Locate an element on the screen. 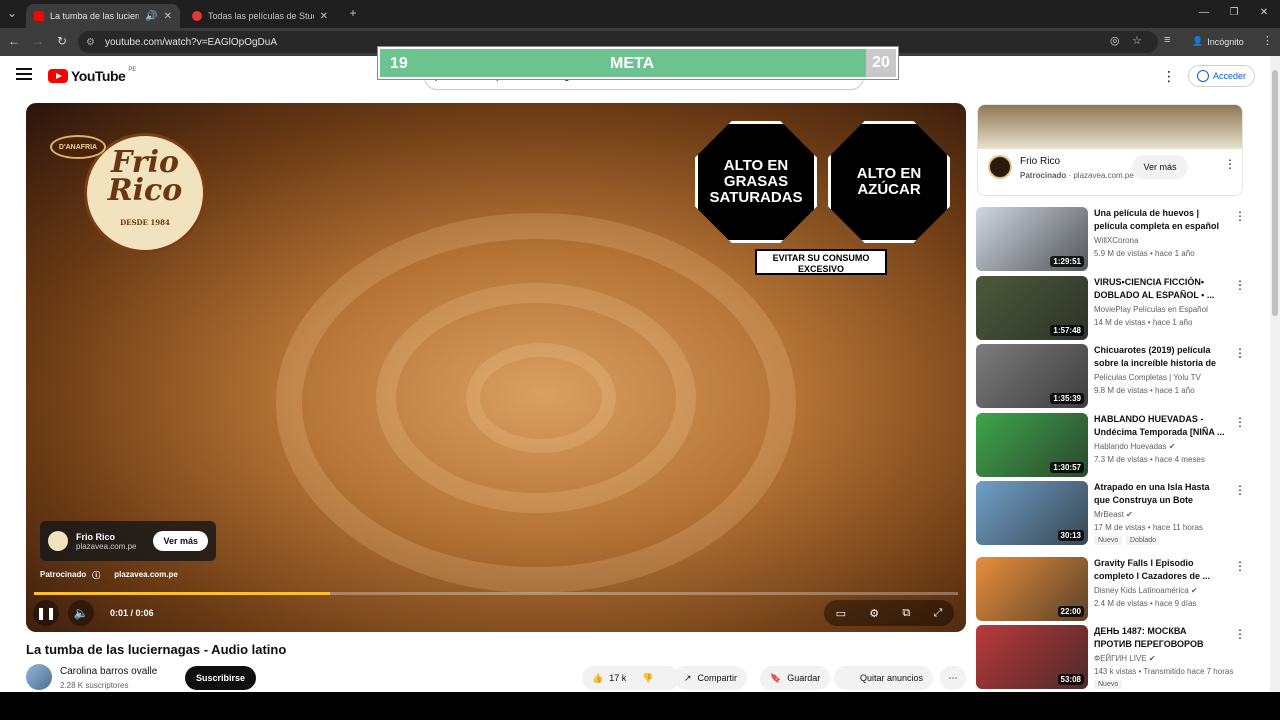 This screenshot has width=1280, height=720. ad-card: Frio Rico plazavea.com.pe Ver más is located at coordinates (128, 541).